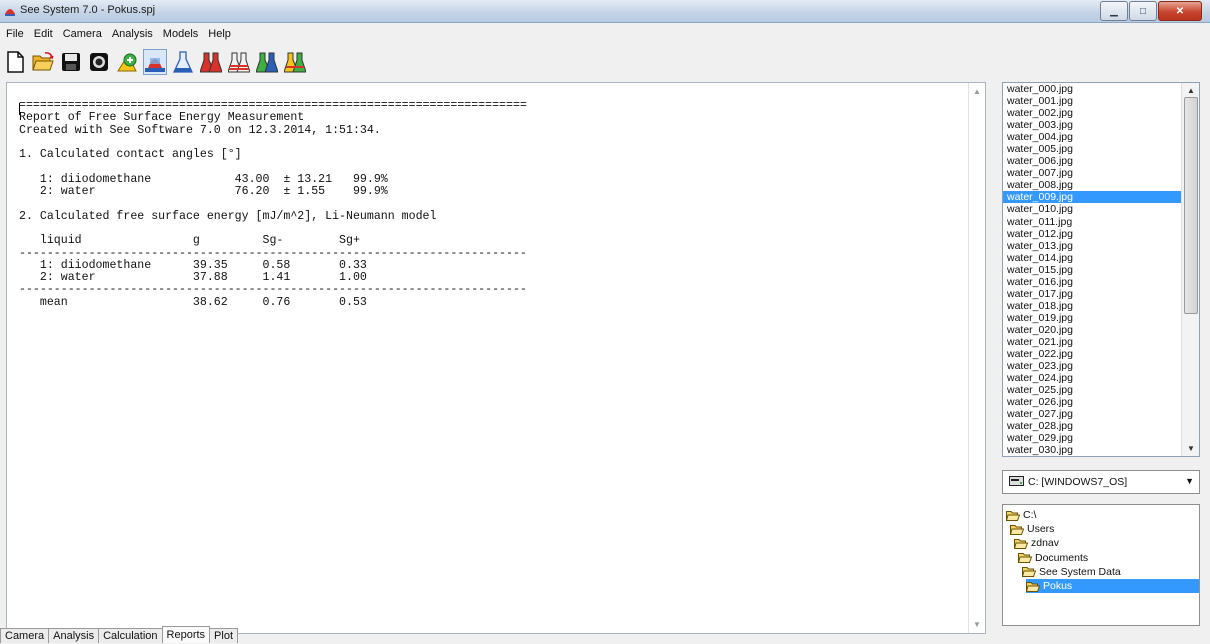 The height and width of the screenshot is (644, 1210). Describe the element at coordinates (976, 358) in the screenshot. I see `report-scrollbar: ▲ ▼` at that location.